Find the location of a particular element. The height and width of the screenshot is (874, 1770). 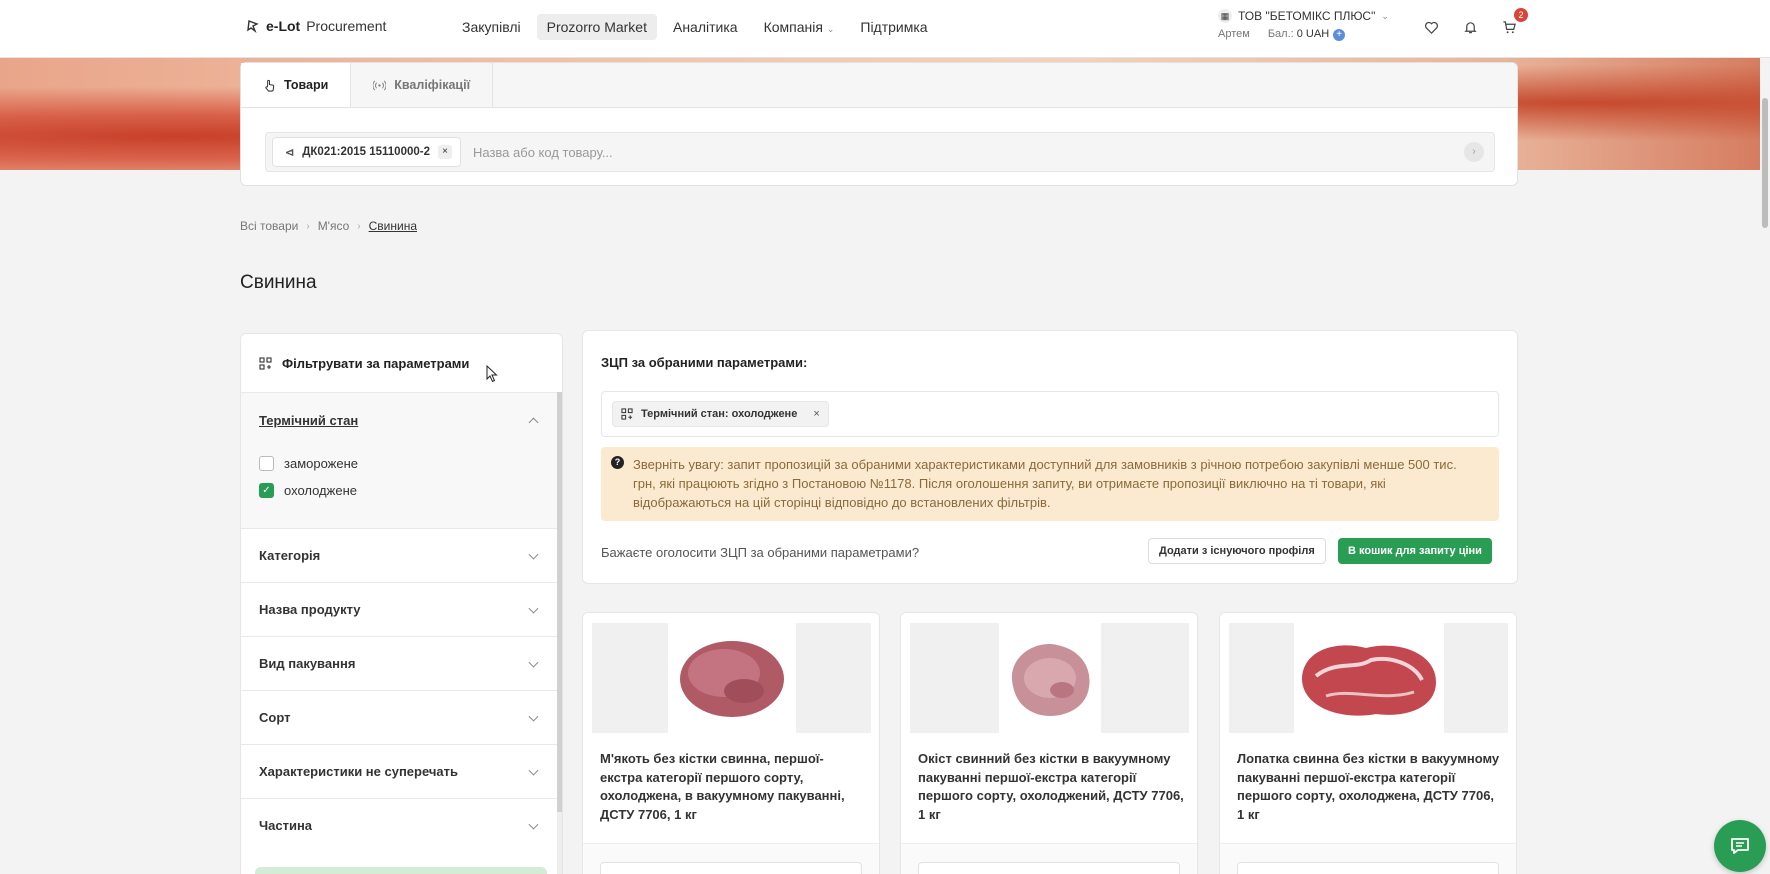

classifier-chip: ⊲ ДК021:2015 15110000-2 × is located at coordinates (366, 152).